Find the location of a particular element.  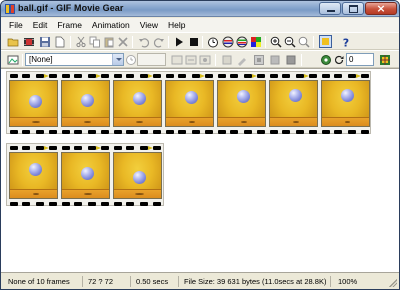

resize-icon is located at coordinates (259, 60).